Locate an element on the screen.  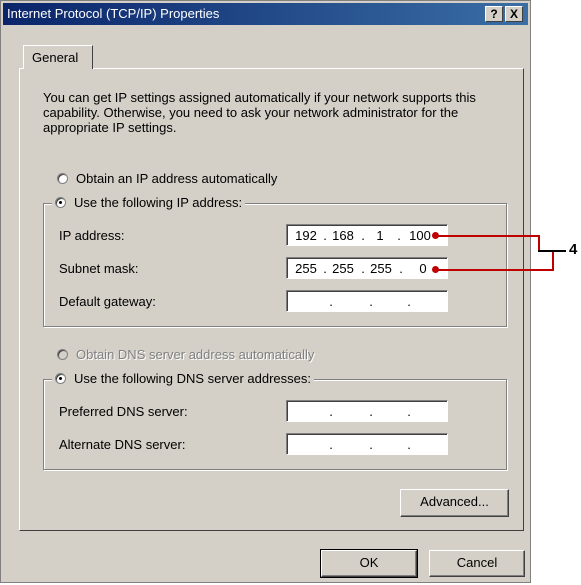
use-following-ip-radio is located at coordinates (60, 202).